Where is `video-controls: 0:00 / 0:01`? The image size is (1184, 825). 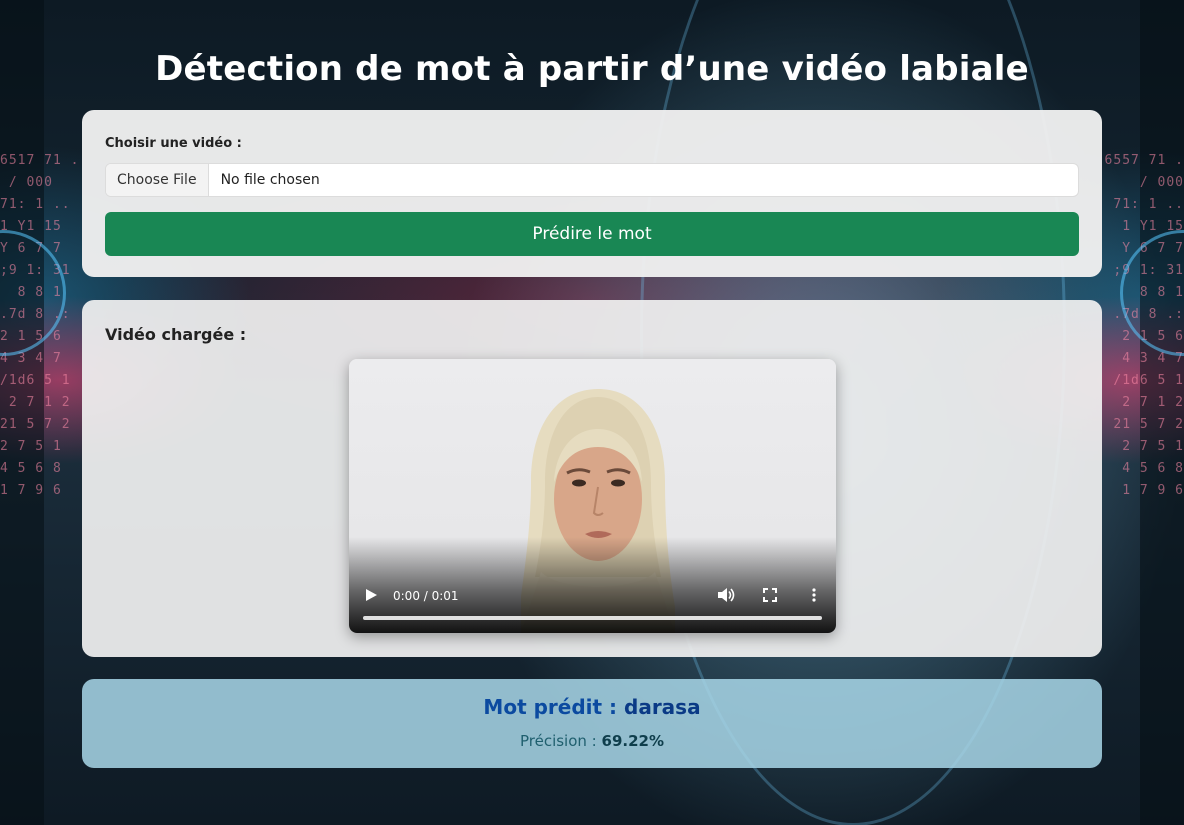
video-controls: 0:00 / 0:01 is located at coordinates (592, 603).